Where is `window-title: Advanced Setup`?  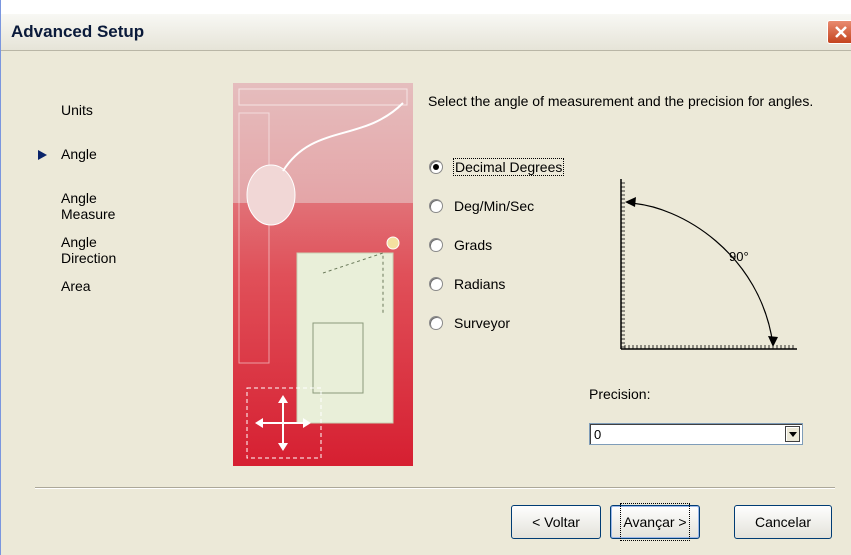 window-title: Advanced Setup is located at coordinates (78, 31).